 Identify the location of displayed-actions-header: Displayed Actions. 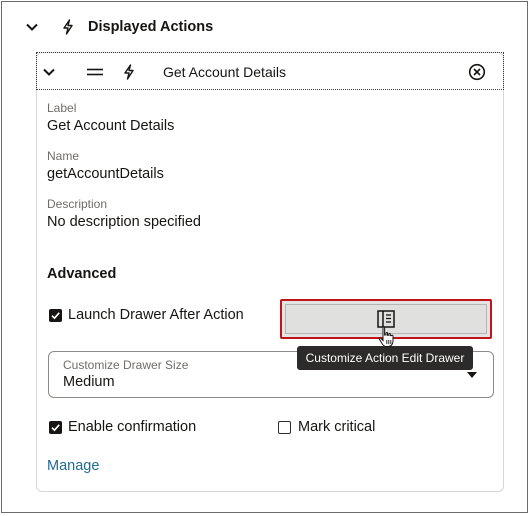
(262, 27).